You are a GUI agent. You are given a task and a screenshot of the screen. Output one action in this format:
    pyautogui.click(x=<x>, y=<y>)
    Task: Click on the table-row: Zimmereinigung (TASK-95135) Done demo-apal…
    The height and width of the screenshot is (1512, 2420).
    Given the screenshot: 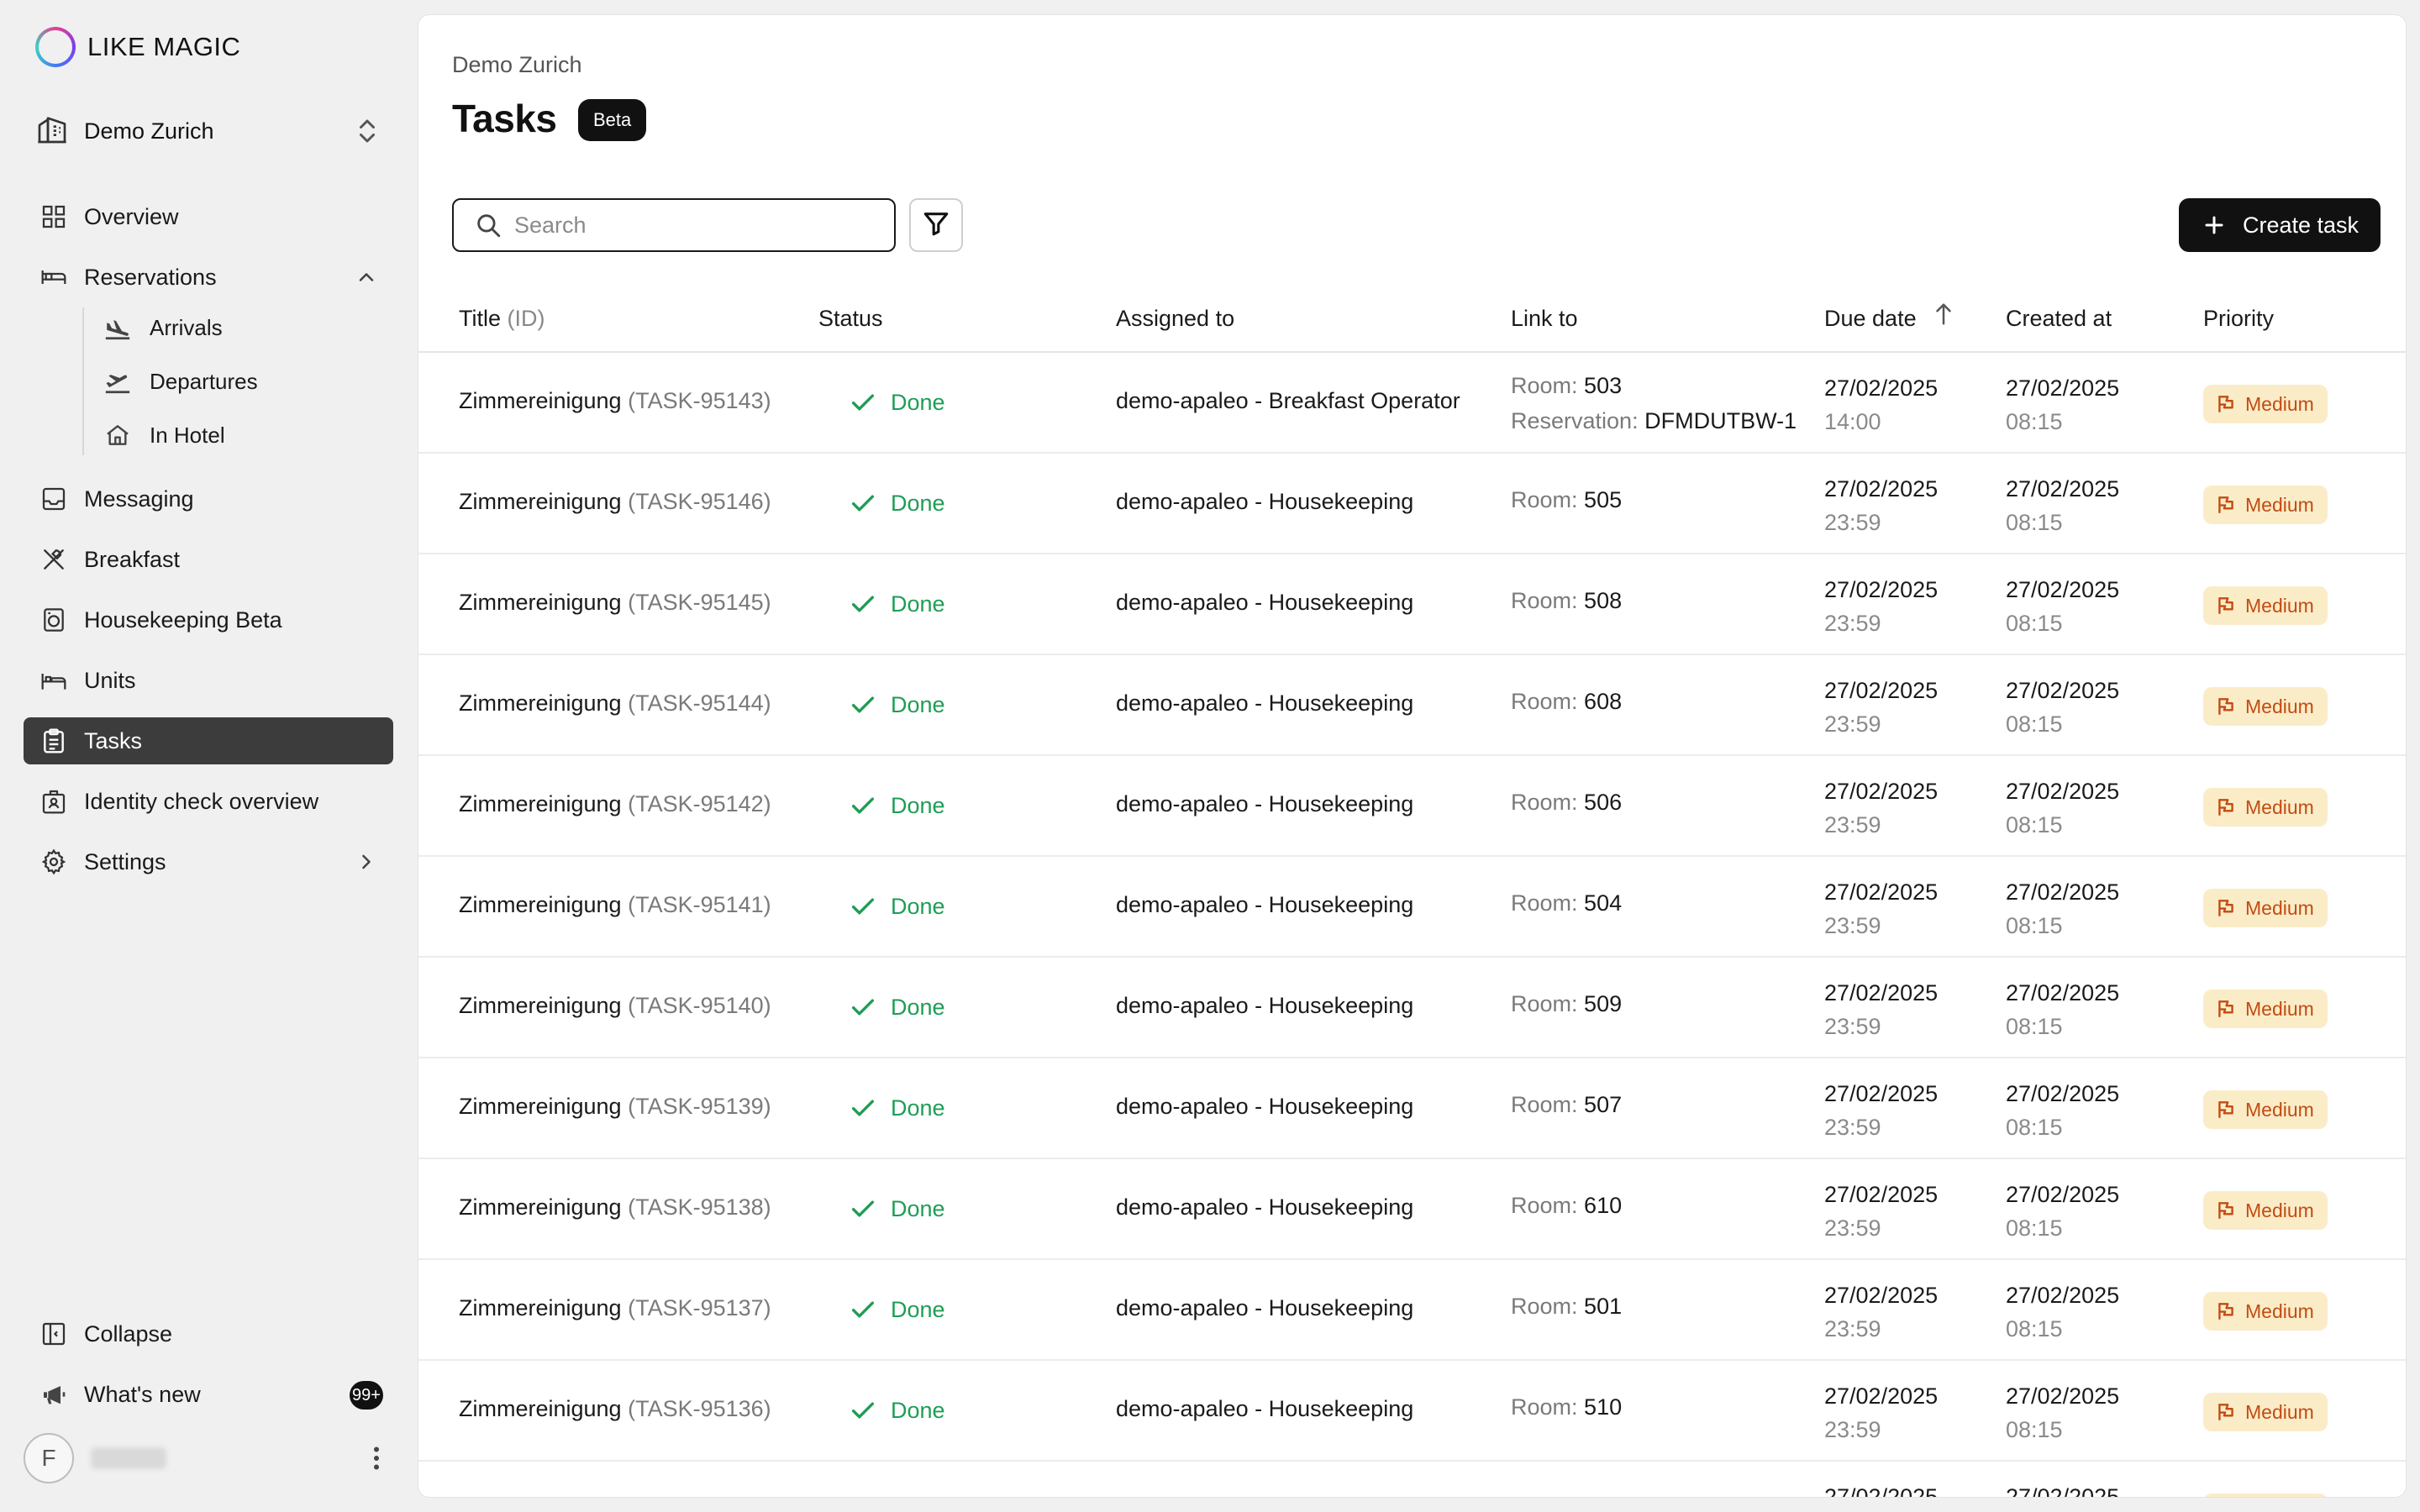 What is the action you would take?
    pyautogui.click(x=1412, y=1480)
    